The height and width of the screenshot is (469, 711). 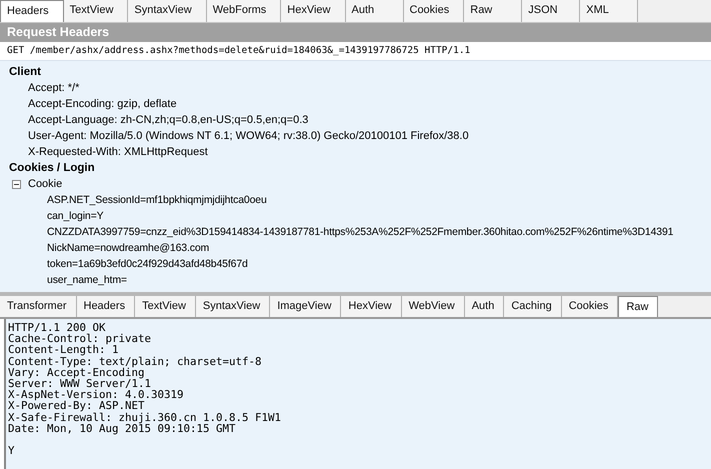 I want to click on response-headers-text: HTTP/1.1 200 OK Cache-Control: private Content-Length: 1 Content-Type: text/plain; charset=utf-8 Vary: Accept-Encoding Server: WWW Server/1.1 X-AspNet-Version: 4.0.30319 X-Powered-By: ASP.NET X-Safe-Firewall: zhuji.360.cn 1.0.8.5 F1W1 Date: Mon, 10 Aug 2015 09:10:15 GMT, so click(x=145, y=378).